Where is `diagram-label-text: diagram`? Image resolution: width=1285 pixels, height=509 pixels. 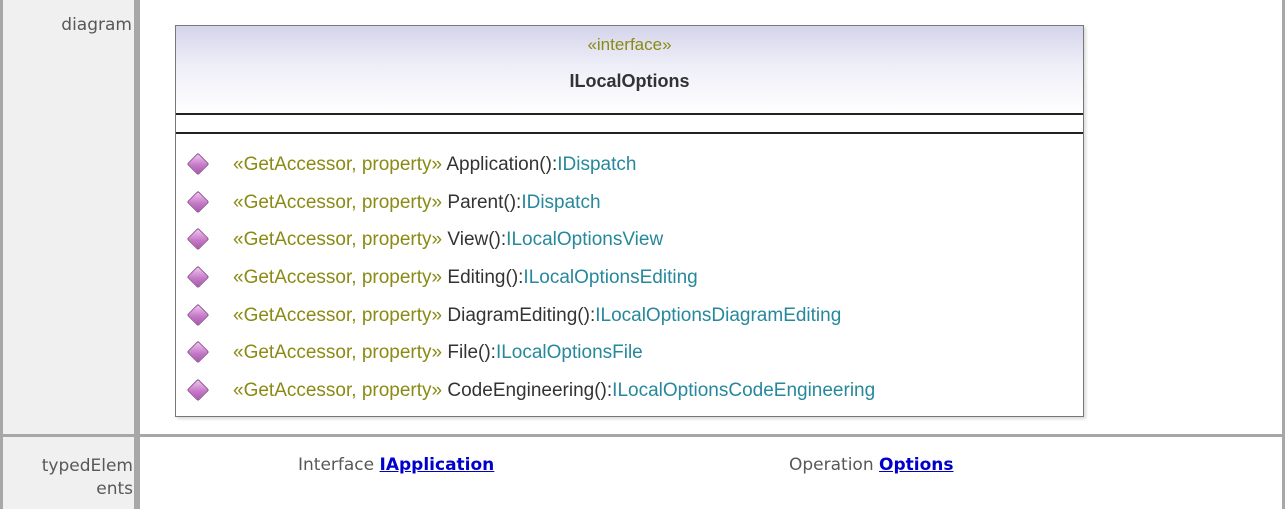 diagram-label-text: diagram is located at coordinates (96, 25).